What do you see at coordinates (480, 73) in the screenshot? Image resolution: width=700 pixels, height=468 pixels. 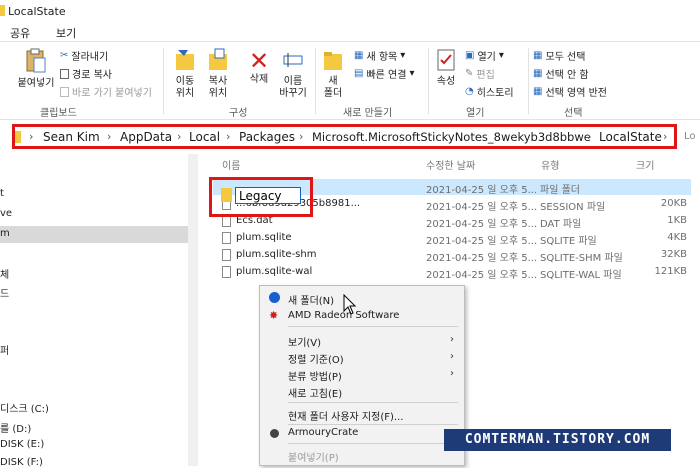 I see `edit-button: ✎ 편집` at bounding box center [480, 73].